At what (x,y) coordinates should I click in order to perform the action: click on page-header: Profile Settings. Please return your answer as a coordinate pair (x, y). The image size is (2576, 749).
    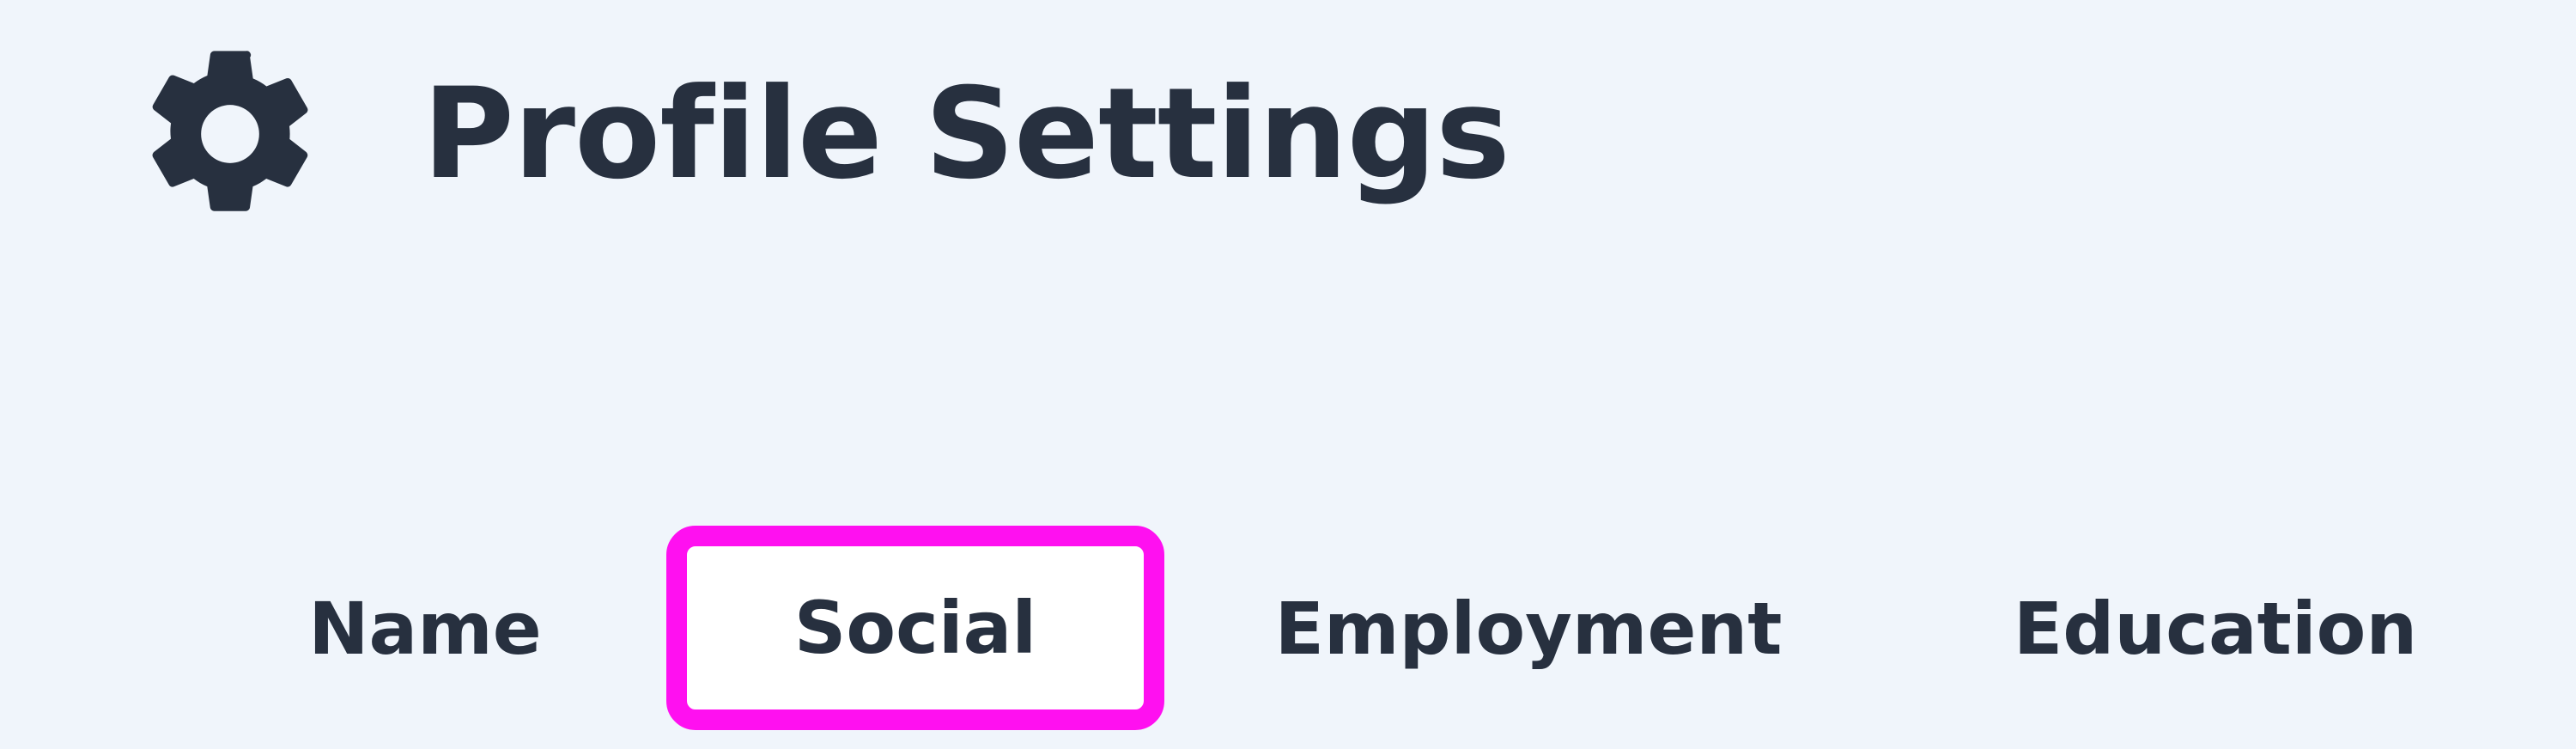
    Looking at the image, I should click on (821, 134).